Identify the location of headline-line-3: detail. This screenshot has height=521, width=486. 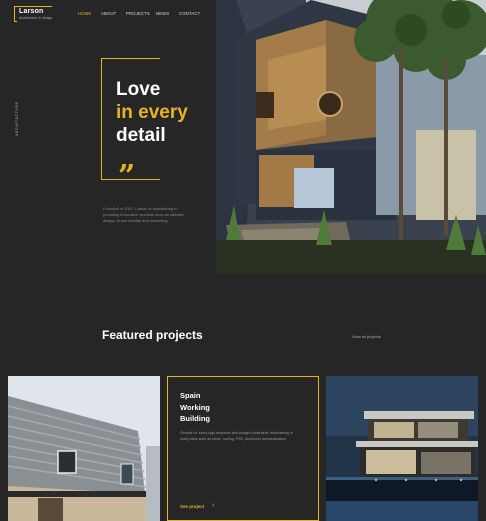
(141, 135).